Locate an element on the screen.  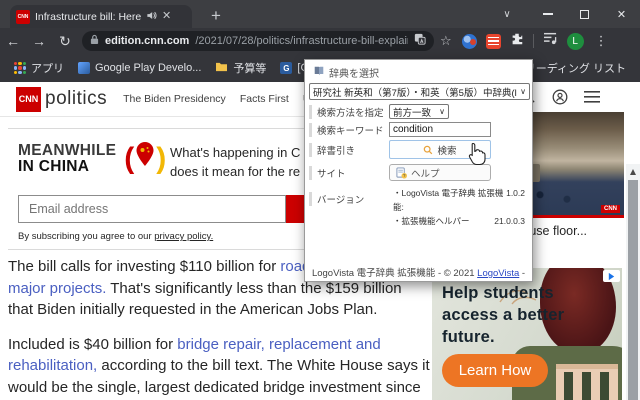
newsletter-desc-line1: What's happening in C is located at coordinates (235, 152).